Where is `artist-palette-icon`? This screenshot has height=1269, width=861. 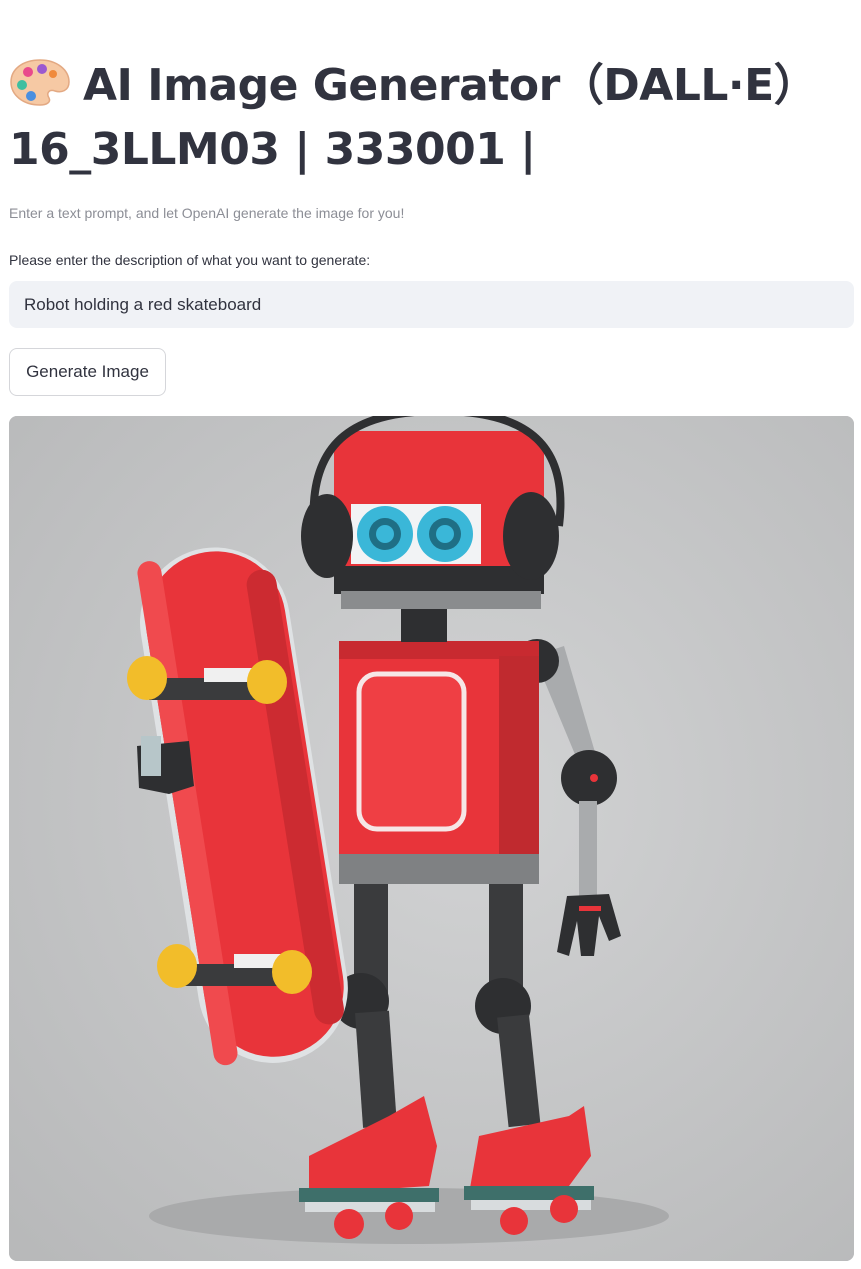
artist-palette-icon is located at coordinates (40, 82).